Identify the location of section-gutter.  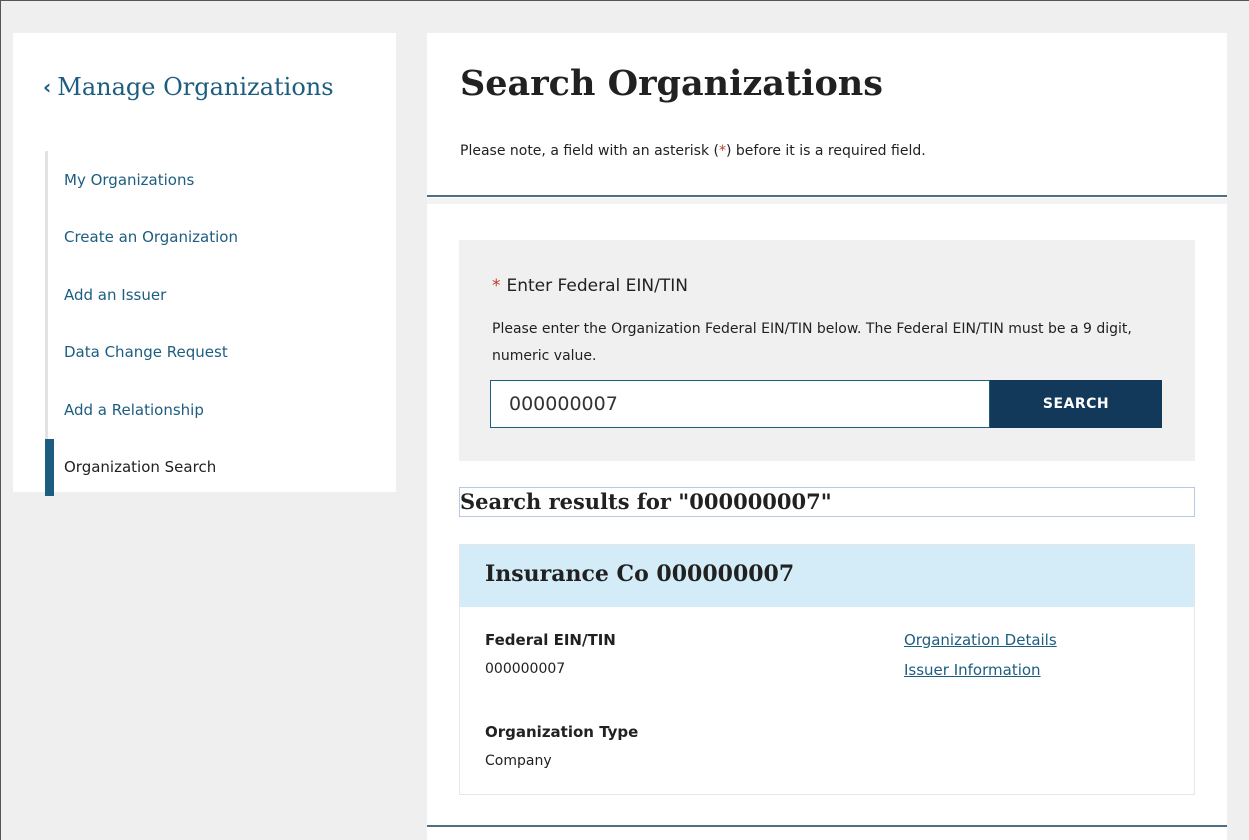
(827, 201).